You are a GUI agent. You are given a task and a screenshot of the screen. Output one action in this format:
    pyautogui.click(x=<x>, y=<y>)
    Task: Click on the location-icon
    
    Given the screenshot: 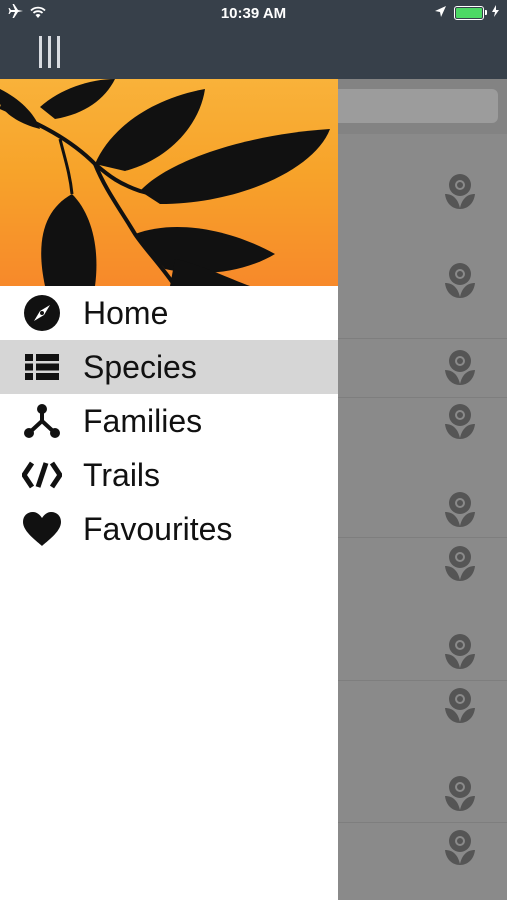 What is the action you would take?
    pyautogui.click(x=440, y=12)
    